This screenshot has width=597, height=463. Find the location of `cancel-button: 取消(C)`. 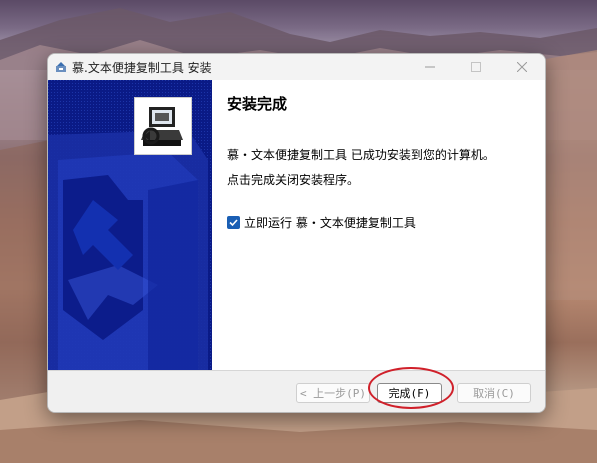

cancel-button: 取消(C) is located at coordinates (494, 393).